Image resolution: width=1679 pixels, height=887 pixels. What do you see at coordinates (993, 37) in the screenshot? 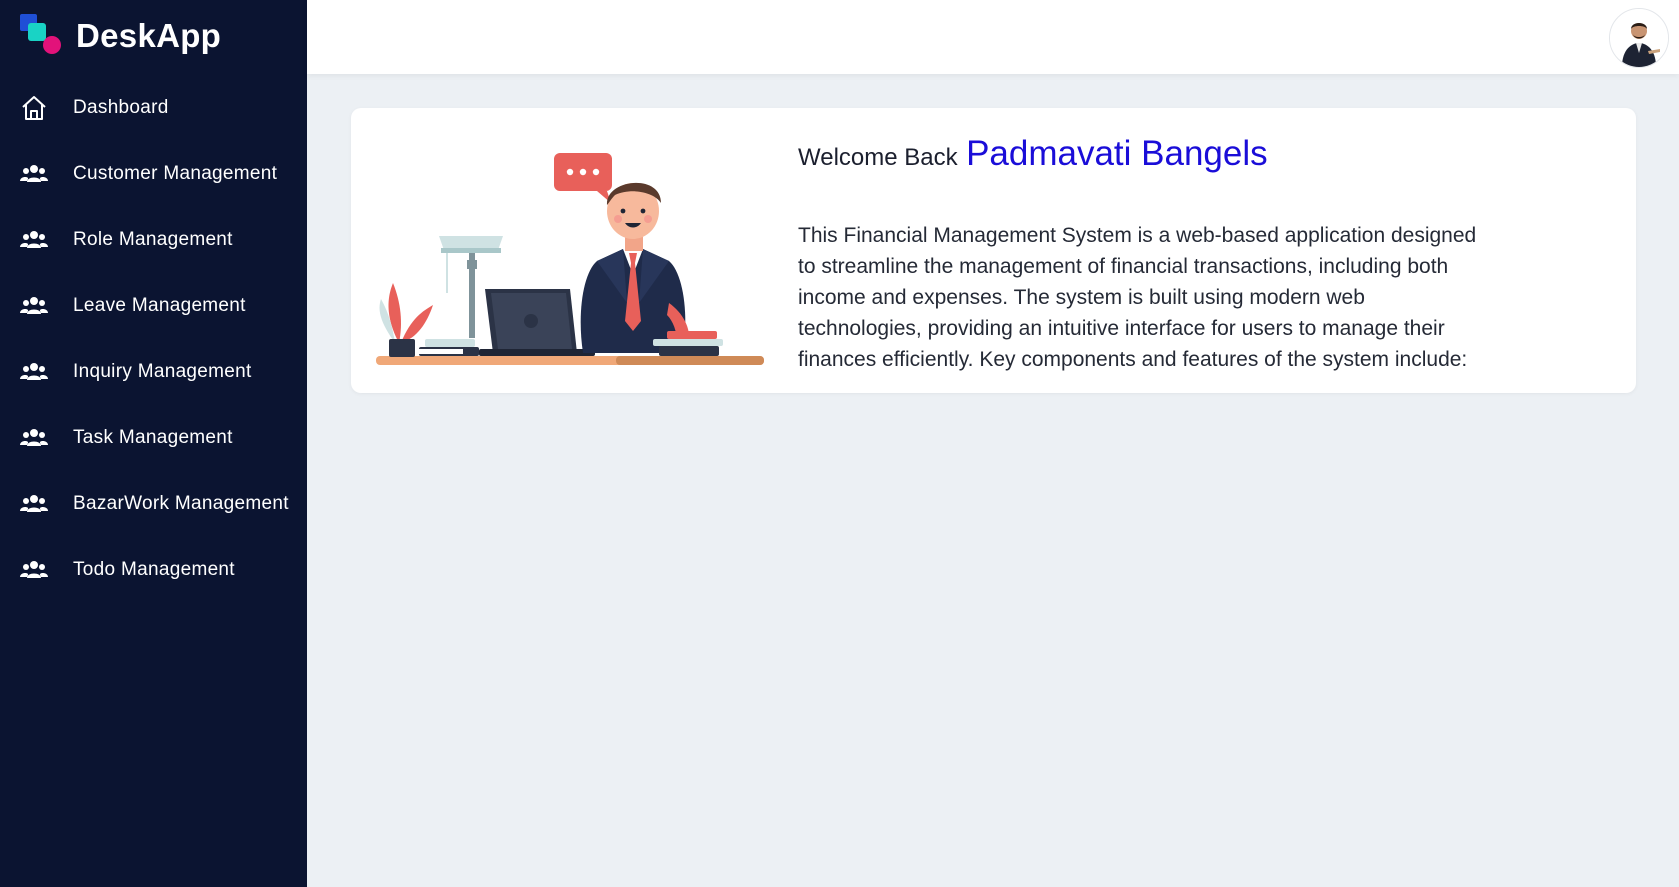
I see `top-header` at bounding box center [993, 37].